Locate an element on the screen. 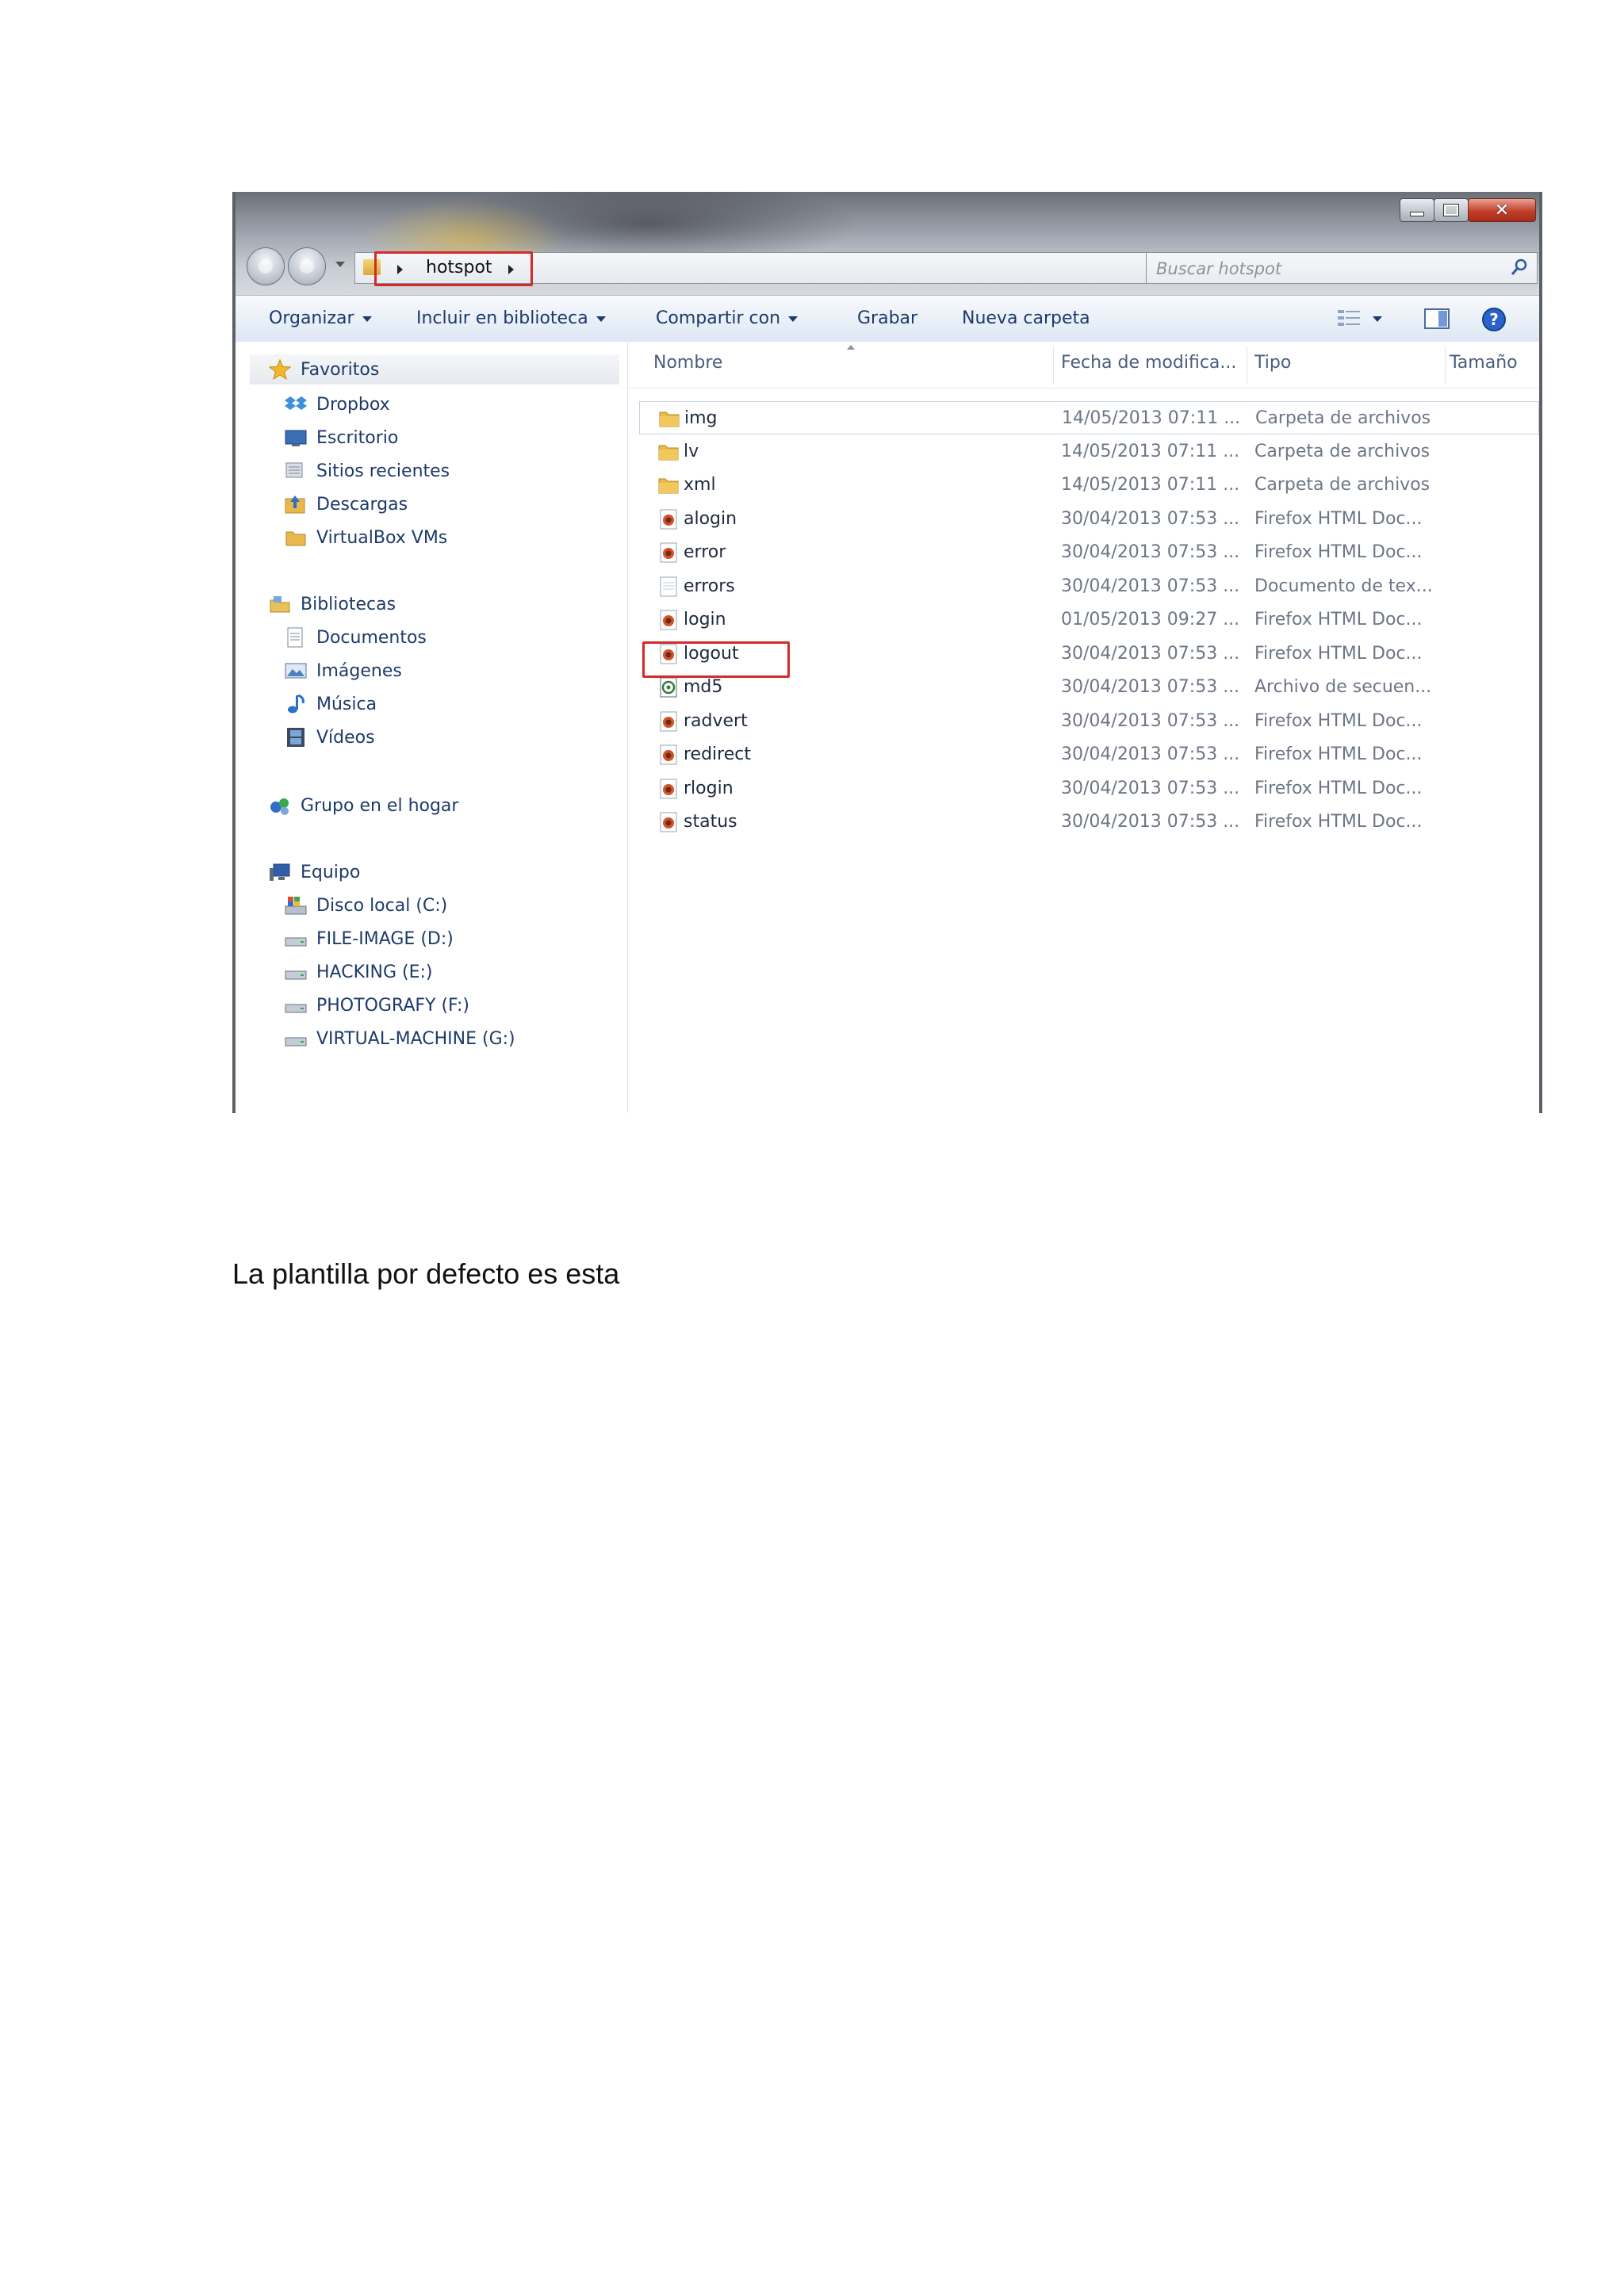 The image size is (1624, 2296). column-header-size: Tamaño is located at coordinates (1484, 363).